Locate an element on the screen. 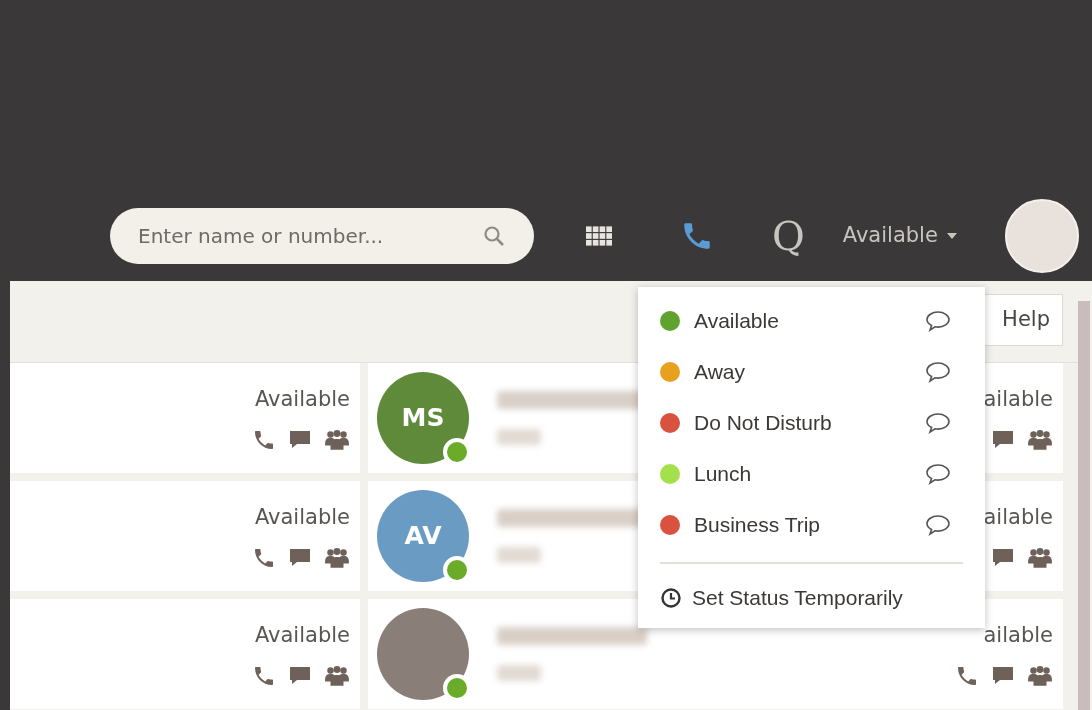 Image resolution: width=1092 pixels, height=710 pixels. search-icon is located at coordinates (494, 235).